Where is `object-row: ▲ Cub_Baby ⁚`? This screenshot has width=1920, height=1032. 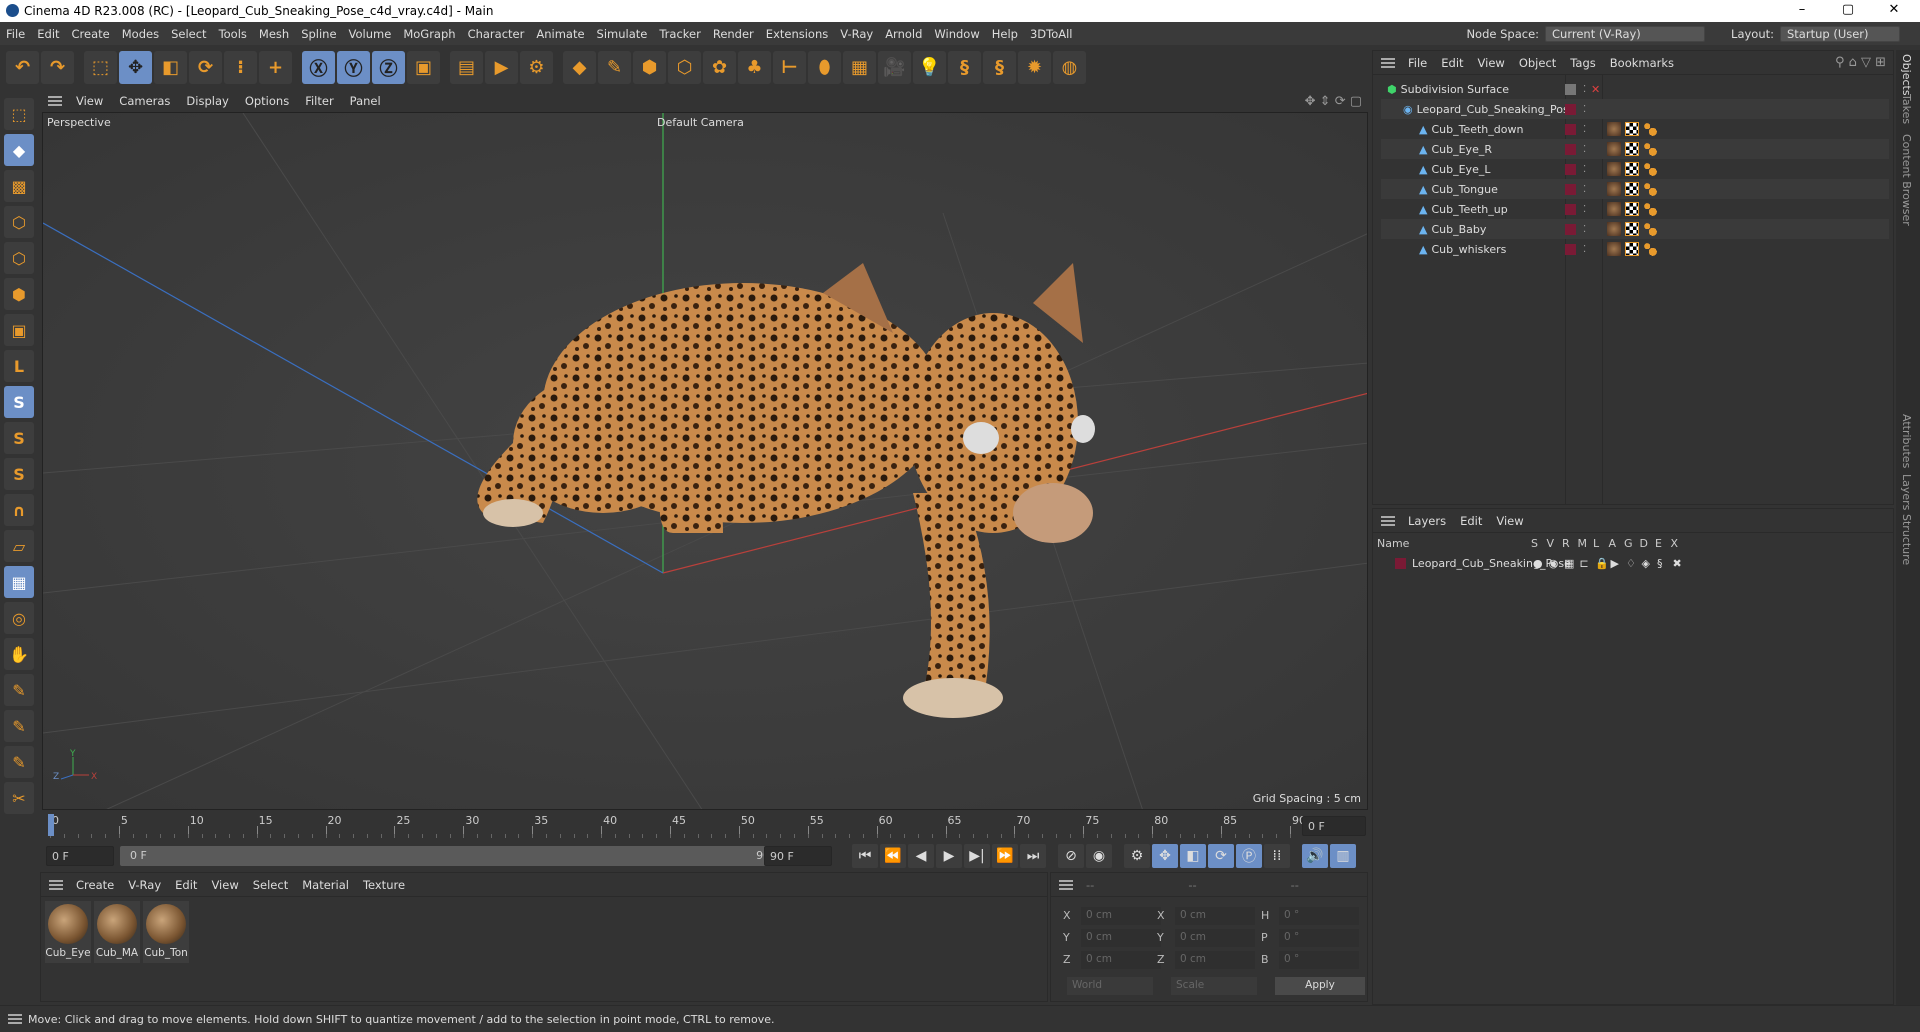
object-row: ▲ Cub_Baby ⁚ is located at coordinates (1635, 229).